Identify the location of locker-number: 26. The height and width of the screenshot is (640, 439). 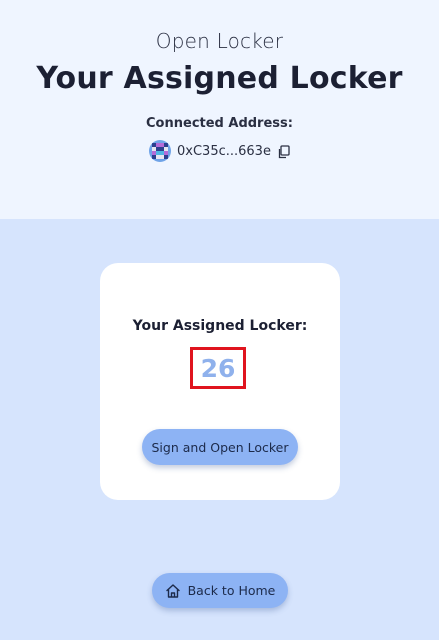
(218, 368).